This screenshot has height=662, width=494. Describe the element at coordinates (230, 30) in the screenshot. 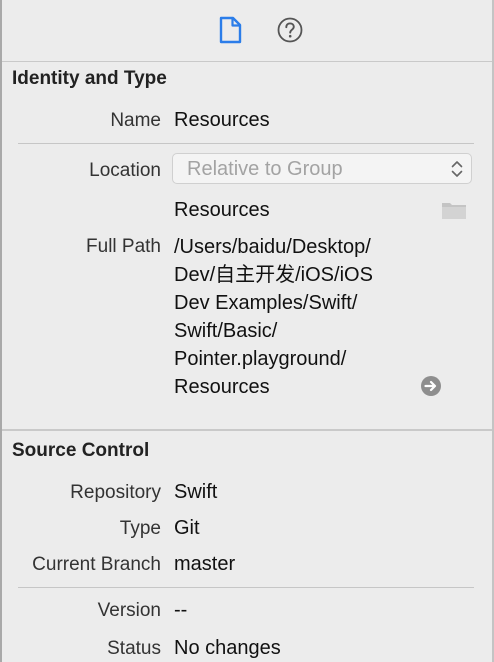

I see `file-inspector-icon` at that location.